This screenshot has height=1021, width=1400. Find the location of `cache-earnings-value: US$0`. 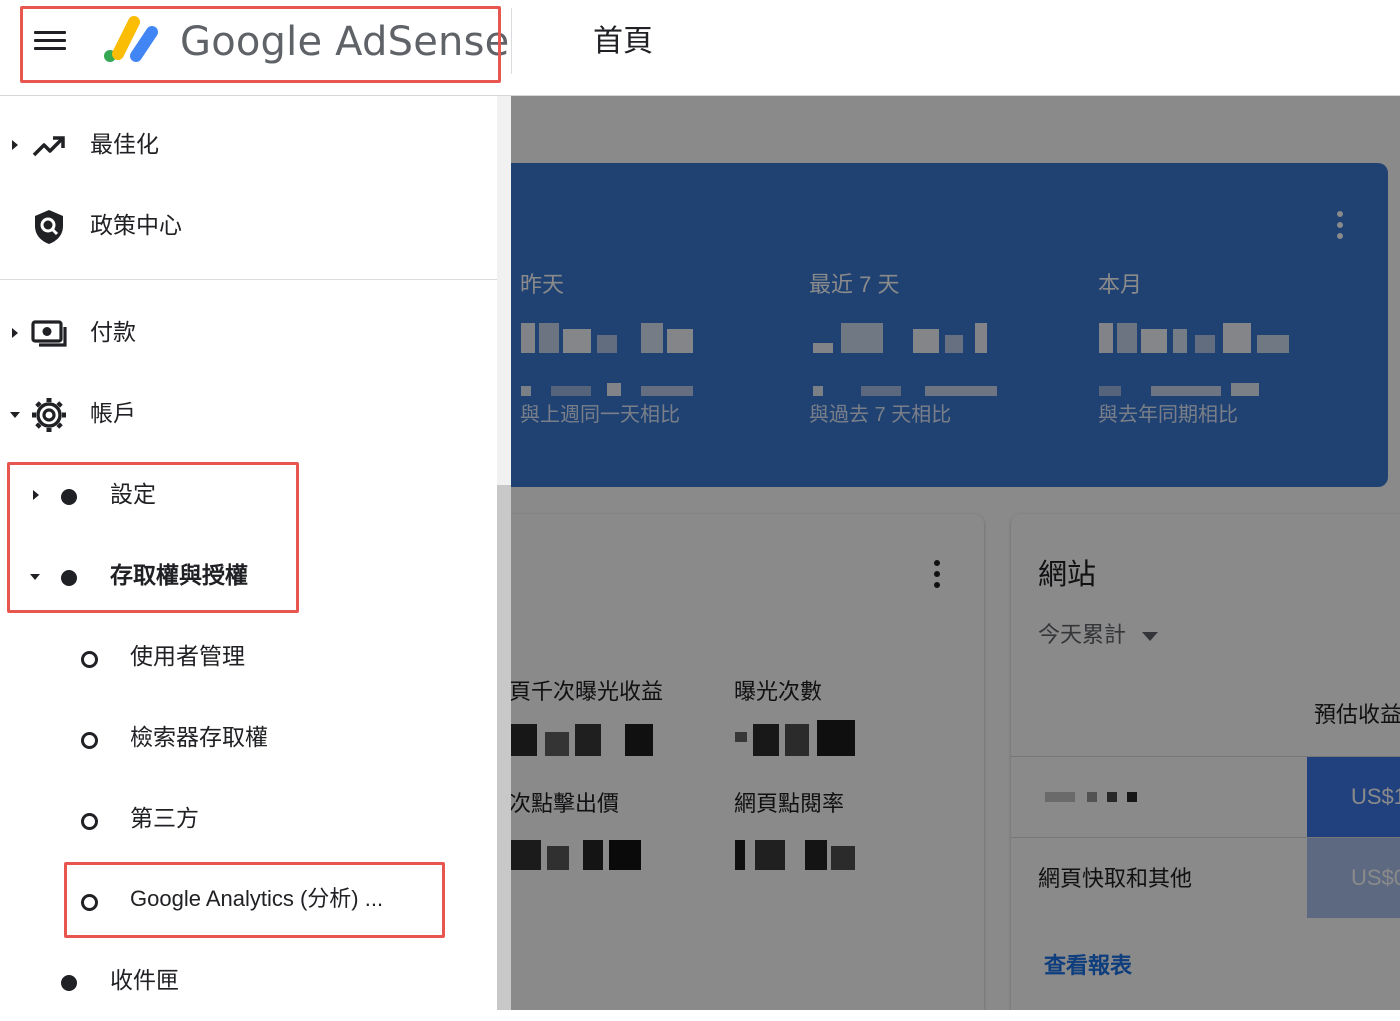

cache-earnings-value: US$0 is located at coordinates (1375, 877).